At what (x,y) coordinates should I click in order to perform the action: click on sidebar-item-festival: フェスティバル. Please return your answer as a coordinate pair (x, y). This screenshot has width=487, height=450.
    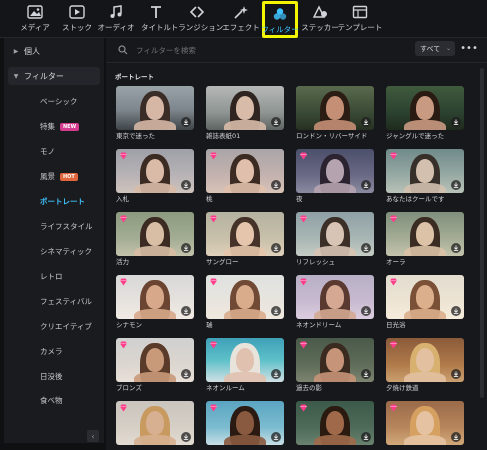
    Looking at the image, I should click on (66, 301).